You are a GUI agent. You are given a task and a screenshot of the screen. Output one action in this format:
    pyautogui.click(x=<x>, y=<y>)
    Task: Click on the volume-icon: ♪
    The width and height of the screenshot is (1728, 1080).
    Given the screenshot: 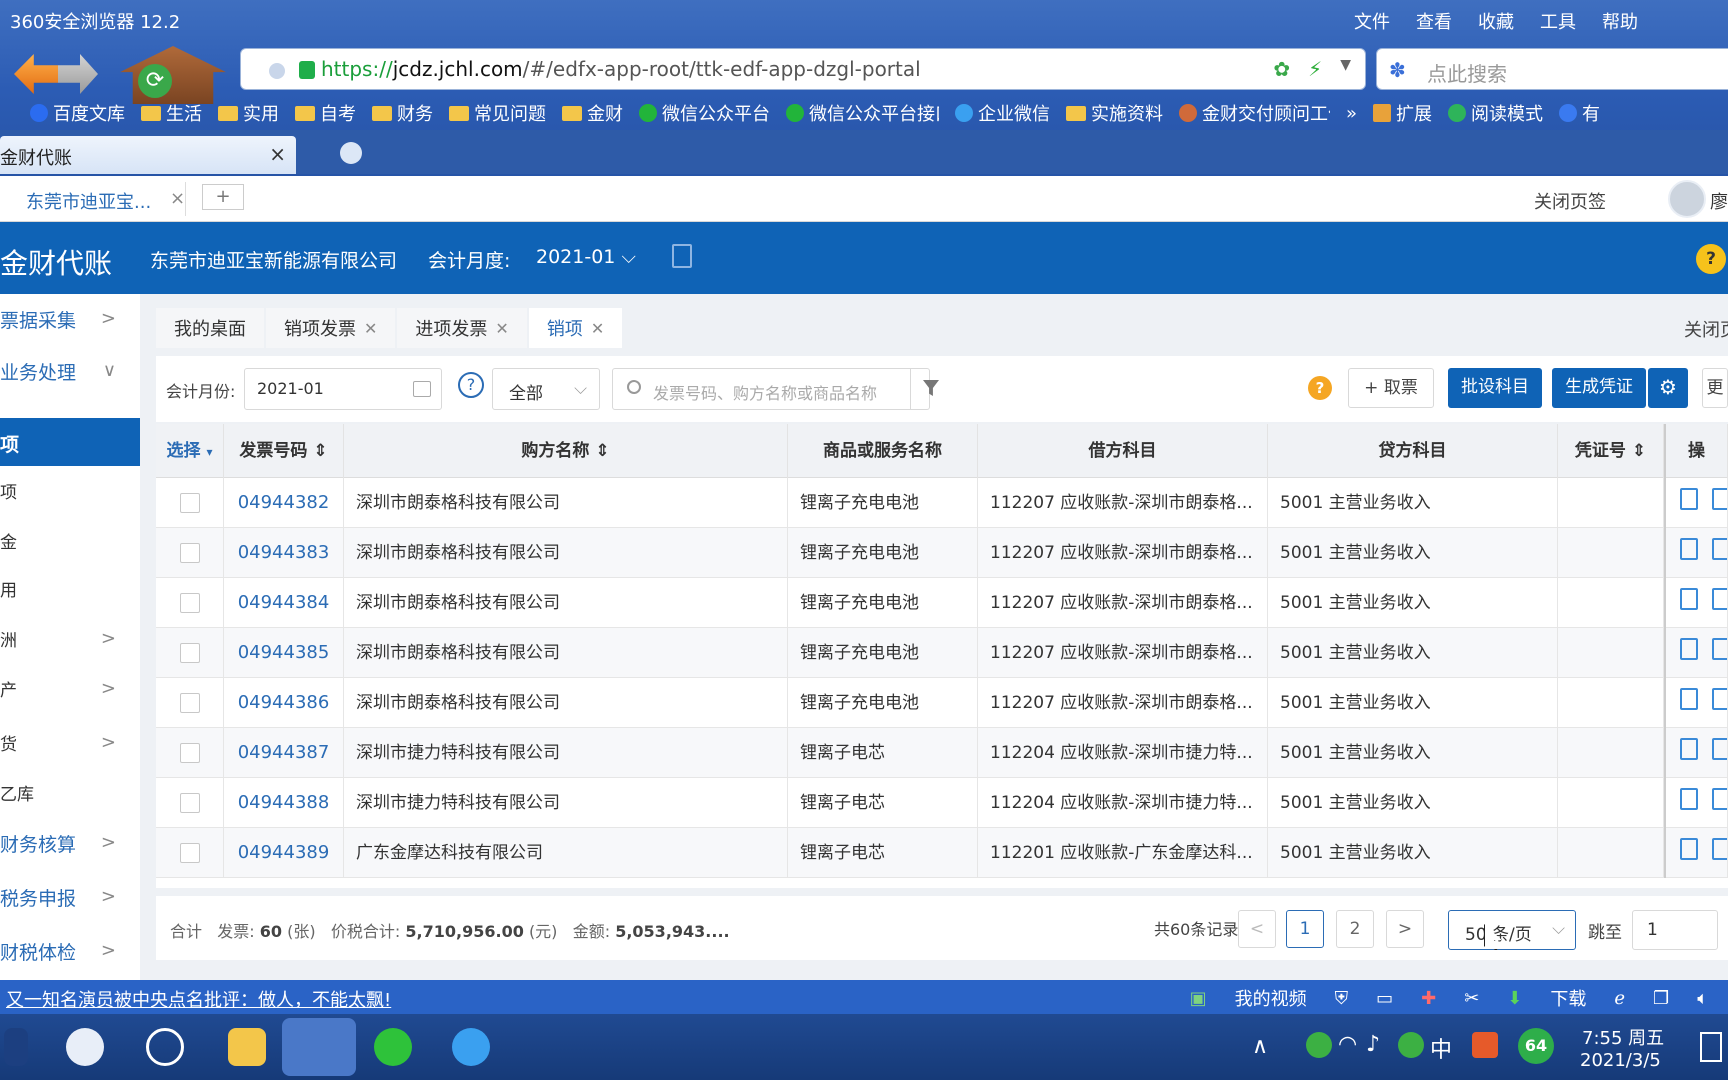 What is the action you would take?
    pyautogui.click(x=1373, y=1044)
    